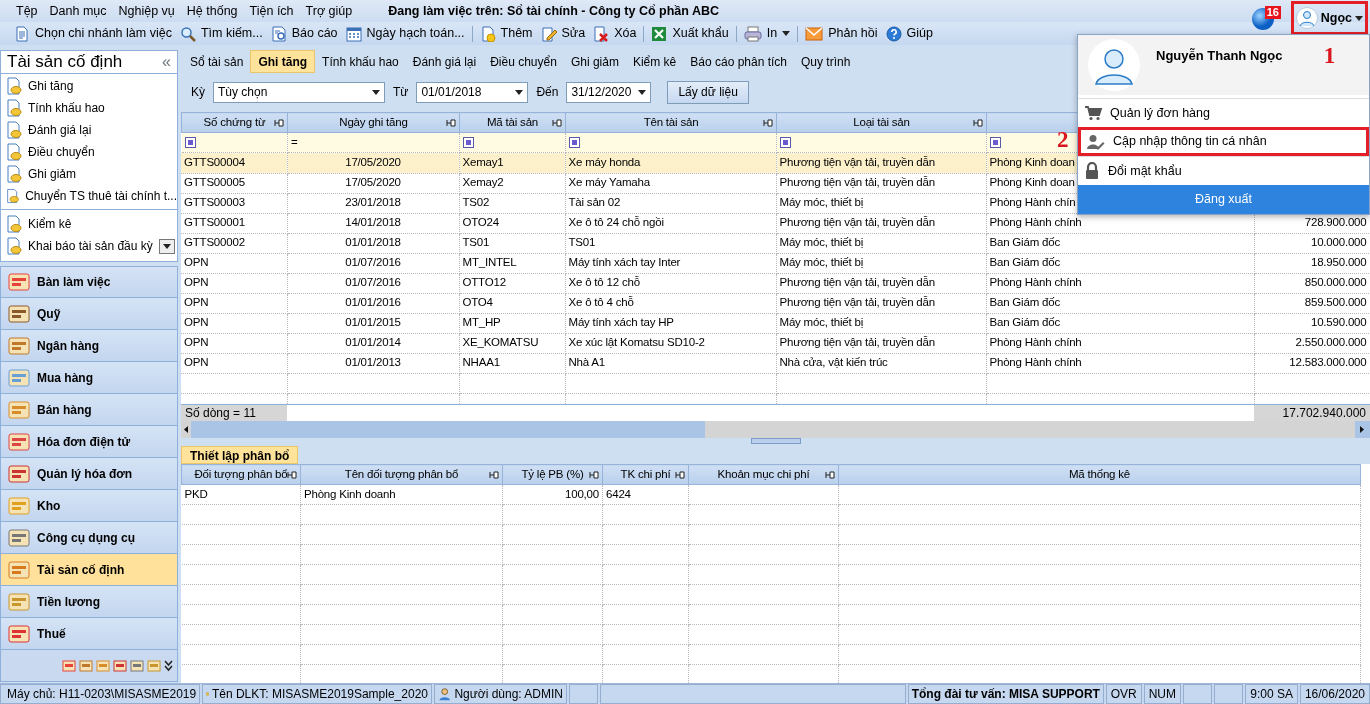  What do you see at coordinates (89, 378) in the screenshot?
I see `module-button: Mua hàng` at bounding box center [89, 378].